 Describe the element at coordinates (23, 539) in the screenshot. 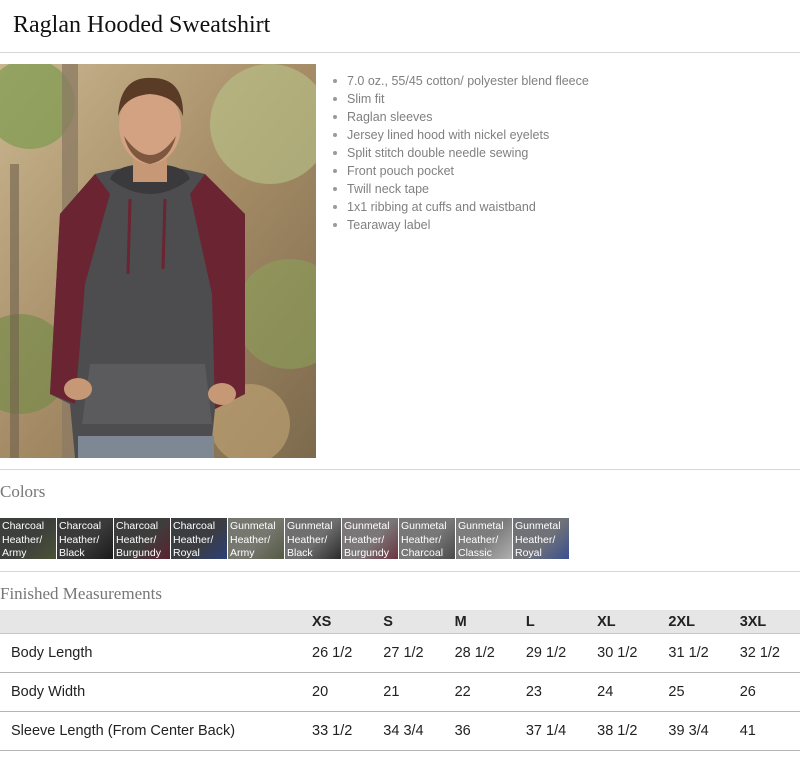

I see `swatch-label: Charcoal Heather/ Army` at that location.